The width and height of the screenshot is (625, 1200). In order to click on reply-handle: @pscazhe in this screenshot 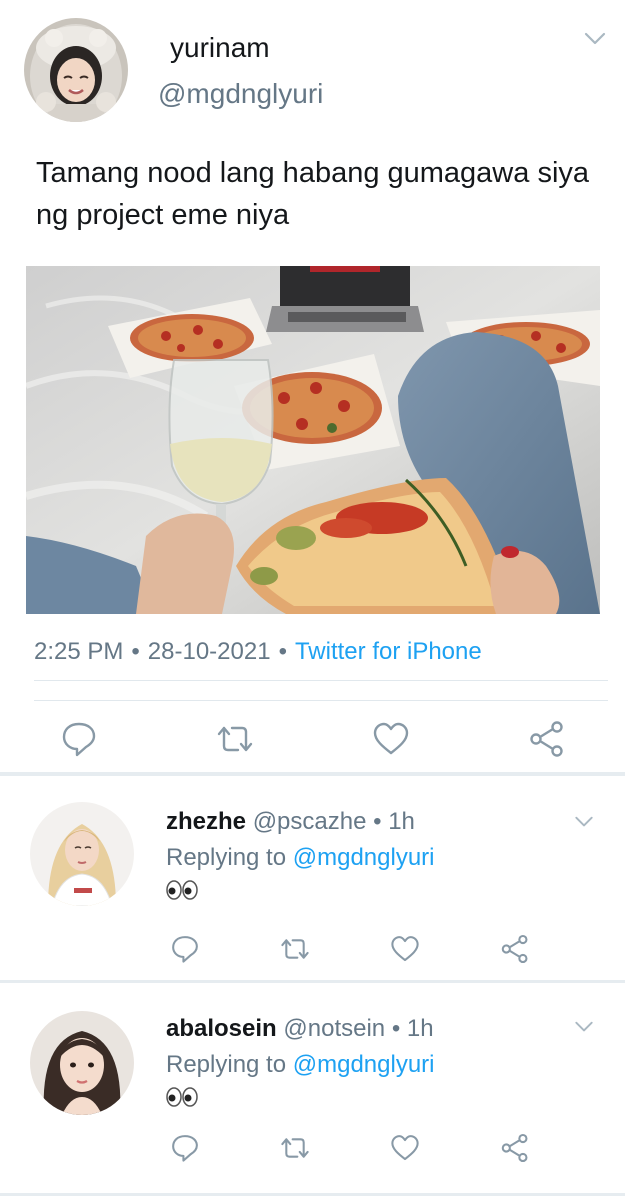, I will do `click(310, 821)`.